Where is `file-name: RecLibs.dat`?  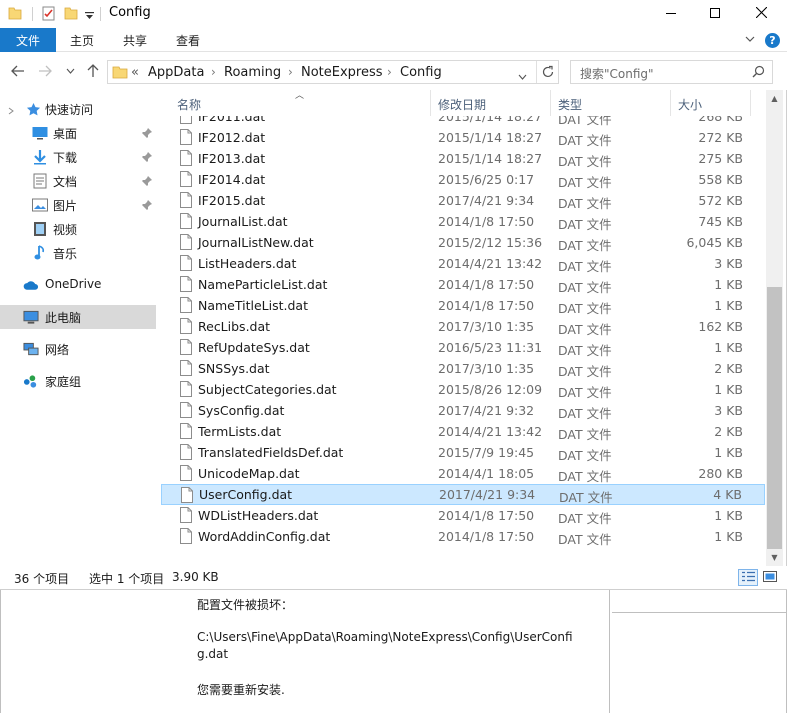
file-name: RecLibs.dat is located at coordinates (234, 326).